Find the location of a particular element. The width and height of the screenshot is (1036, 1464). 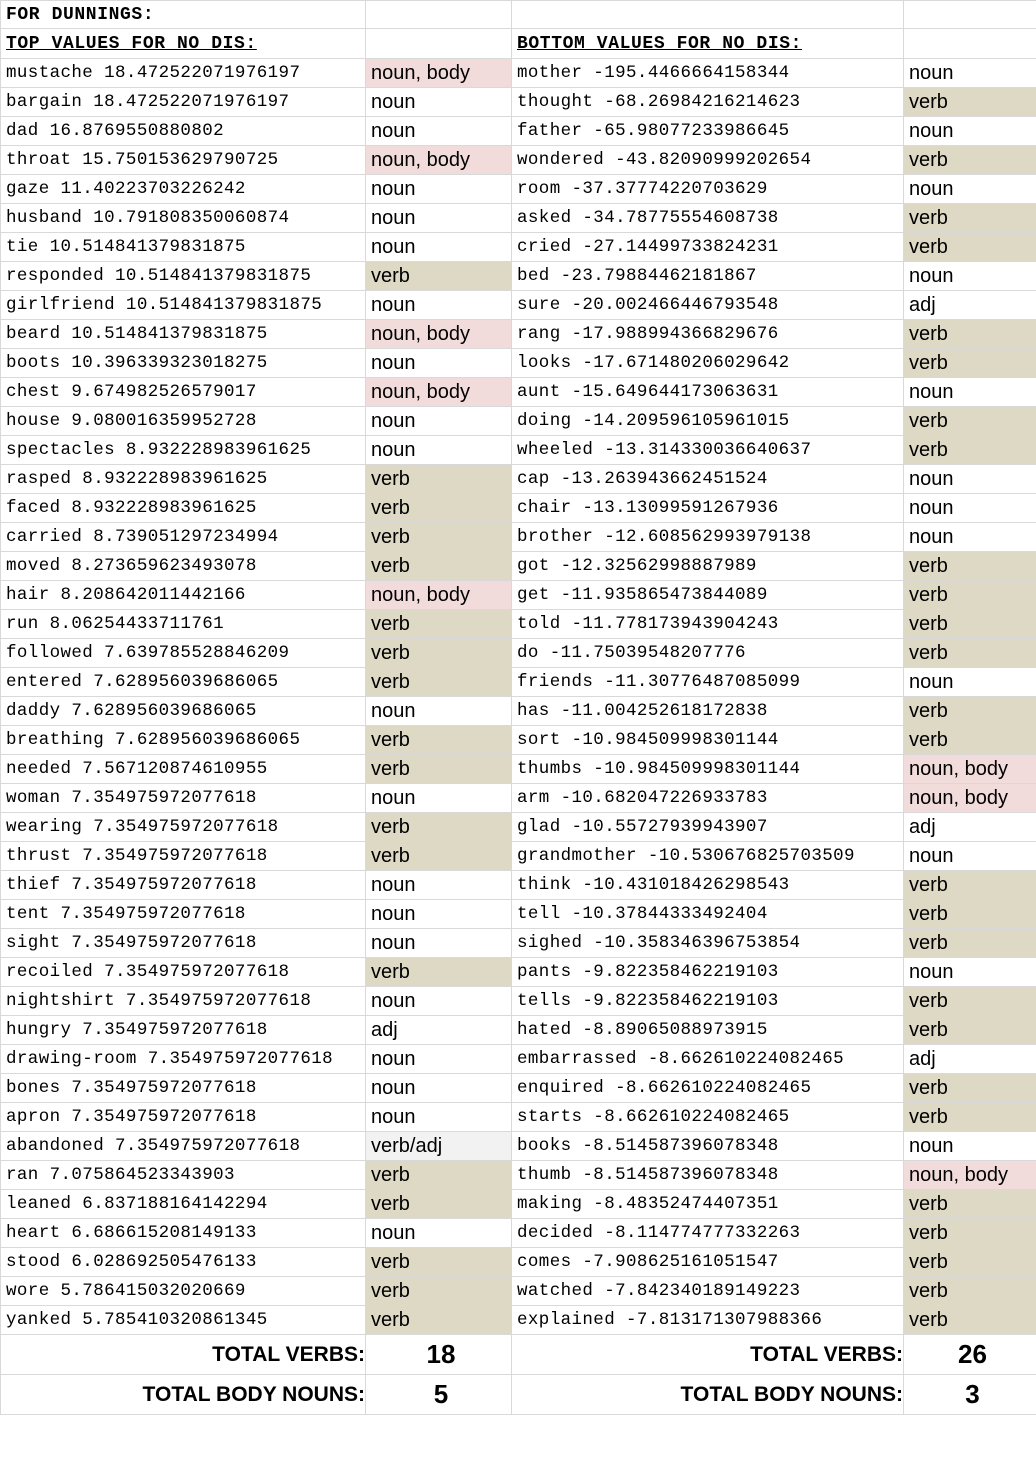

top-word-value-cell: sight 7.354975972077618 is located at coordinates (183, 943).